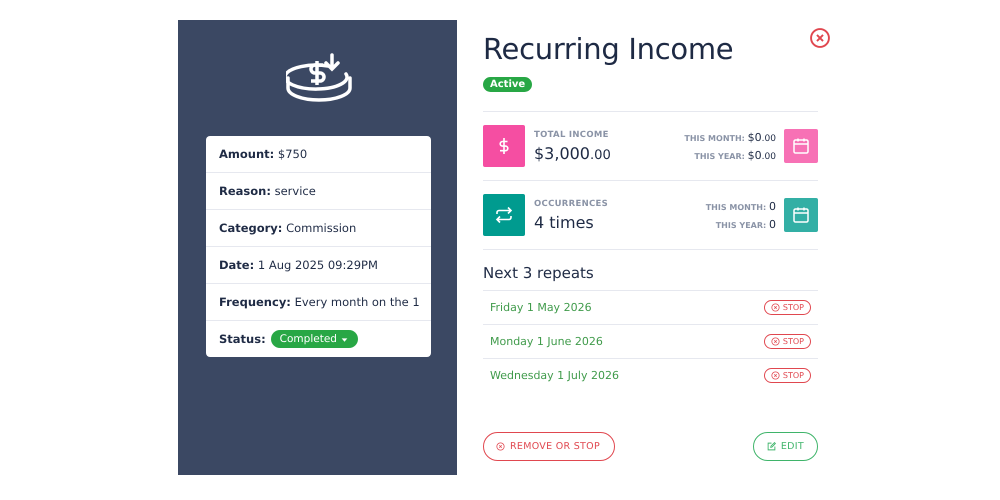 The height and width of the screenshot is (500, 1000). Describe the element at coordinates (564, 222) in the screenshot. I see `stat-value: 4 times` at that location.